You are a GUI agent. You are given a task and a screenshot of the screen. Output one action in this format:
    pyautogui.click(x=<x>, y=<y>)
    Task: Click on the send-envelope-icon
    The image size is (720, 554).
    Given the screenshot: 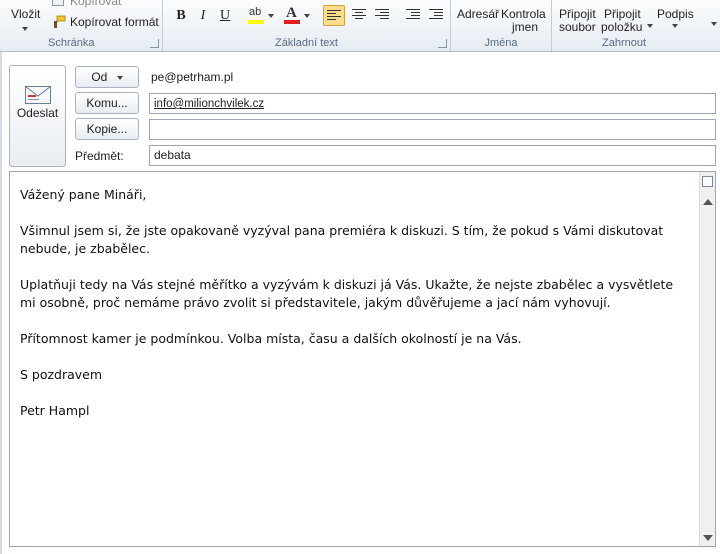 What is the action you would take?
    pyautogui.click(x=38, y=95)
    